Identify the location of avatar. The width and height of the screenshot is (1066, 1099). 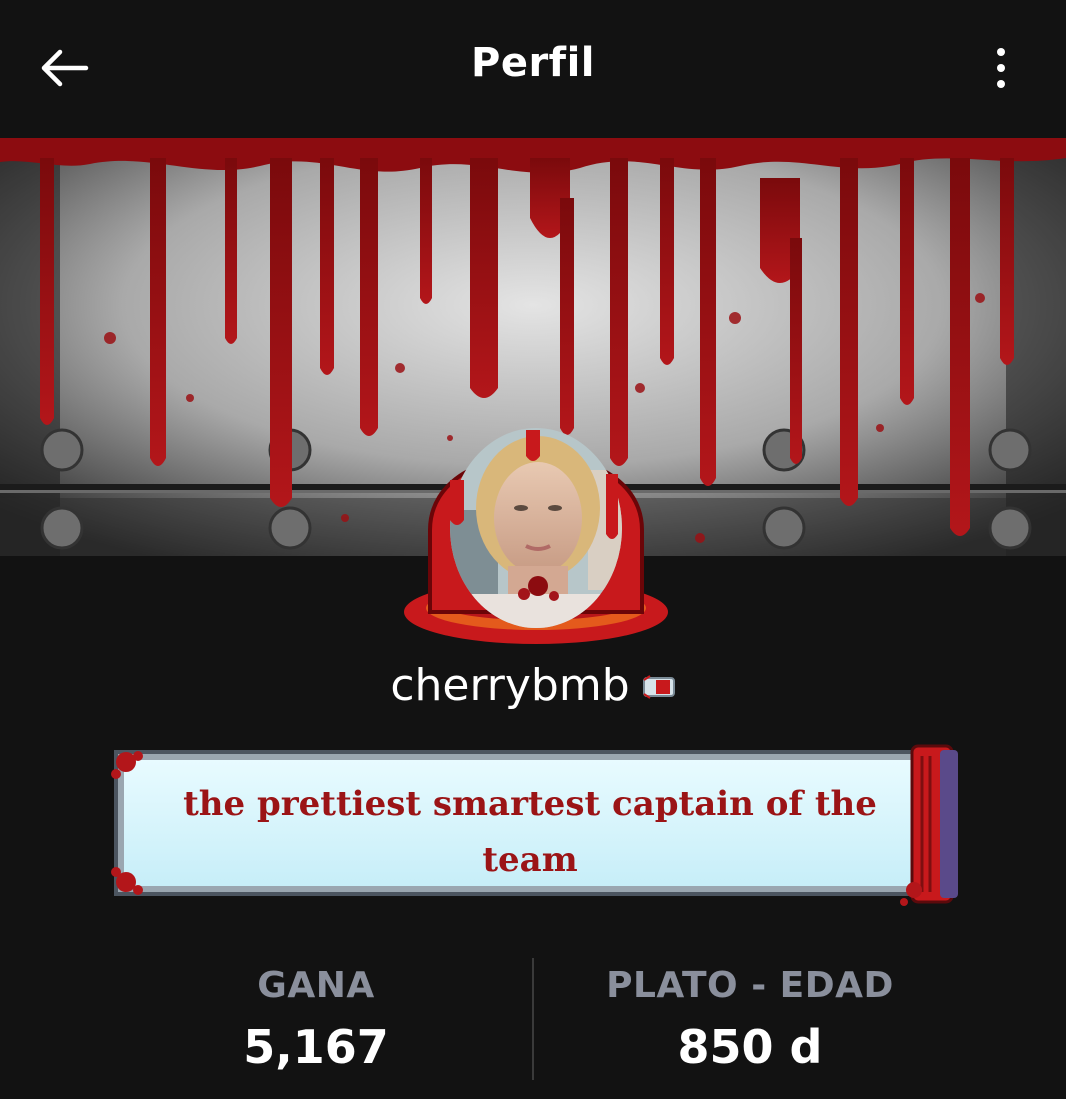
(536, 520).